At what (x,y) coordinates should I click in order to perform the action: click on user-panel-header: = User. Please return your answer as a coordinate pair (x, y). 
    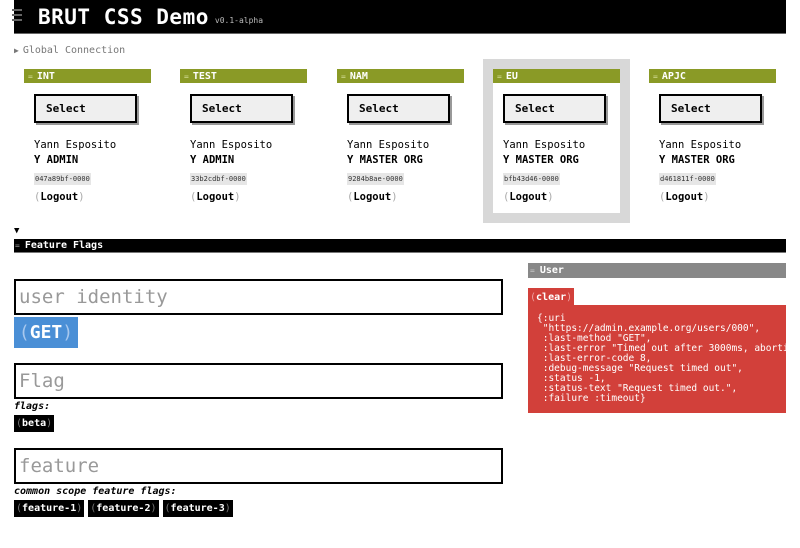
    Looking at the image, I should click on (657, 270).